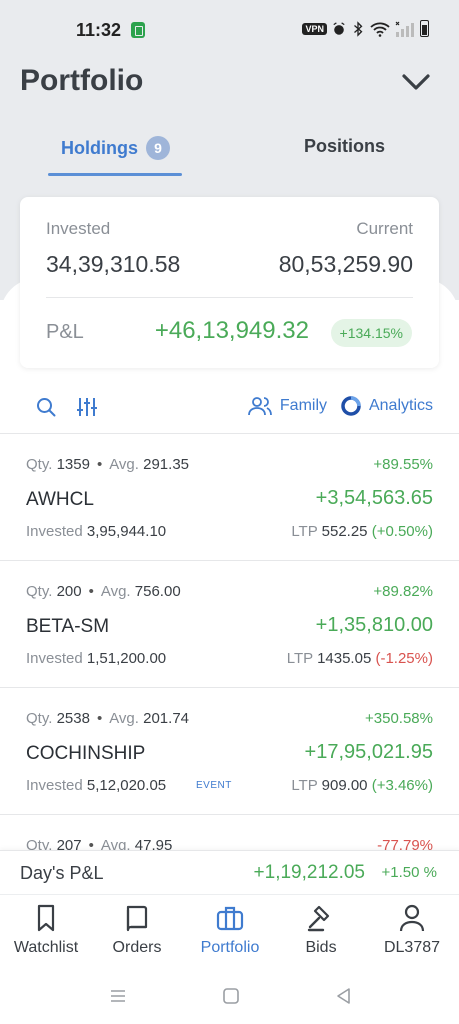 The image size is (459, 1024). Describe the element at coordinates (365, 28) in the screenshot. I see `status-icons: VPN` at that location.